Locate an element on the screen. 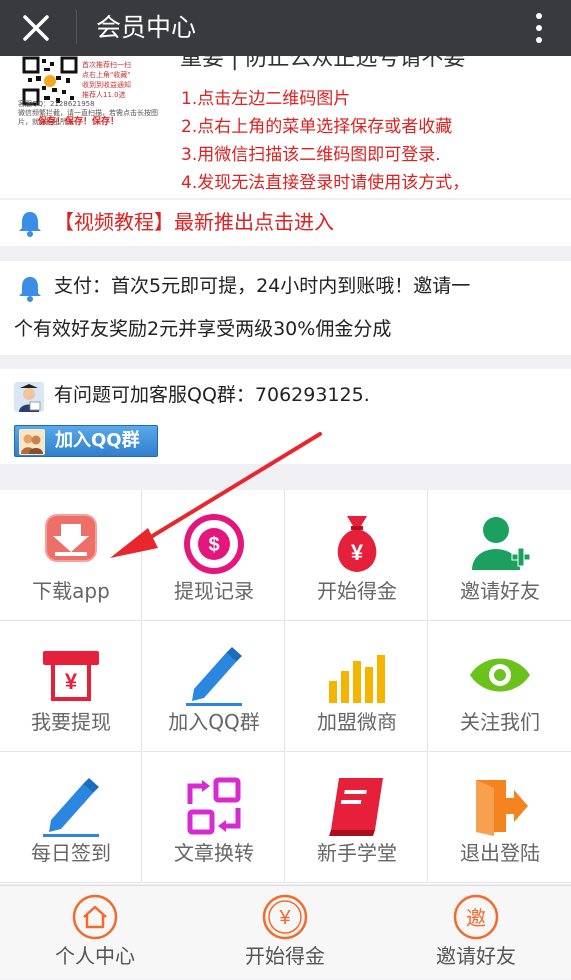 This screenshot has width=571, height=980. yen-icon: ¥ is located at coordinates (285, 917).